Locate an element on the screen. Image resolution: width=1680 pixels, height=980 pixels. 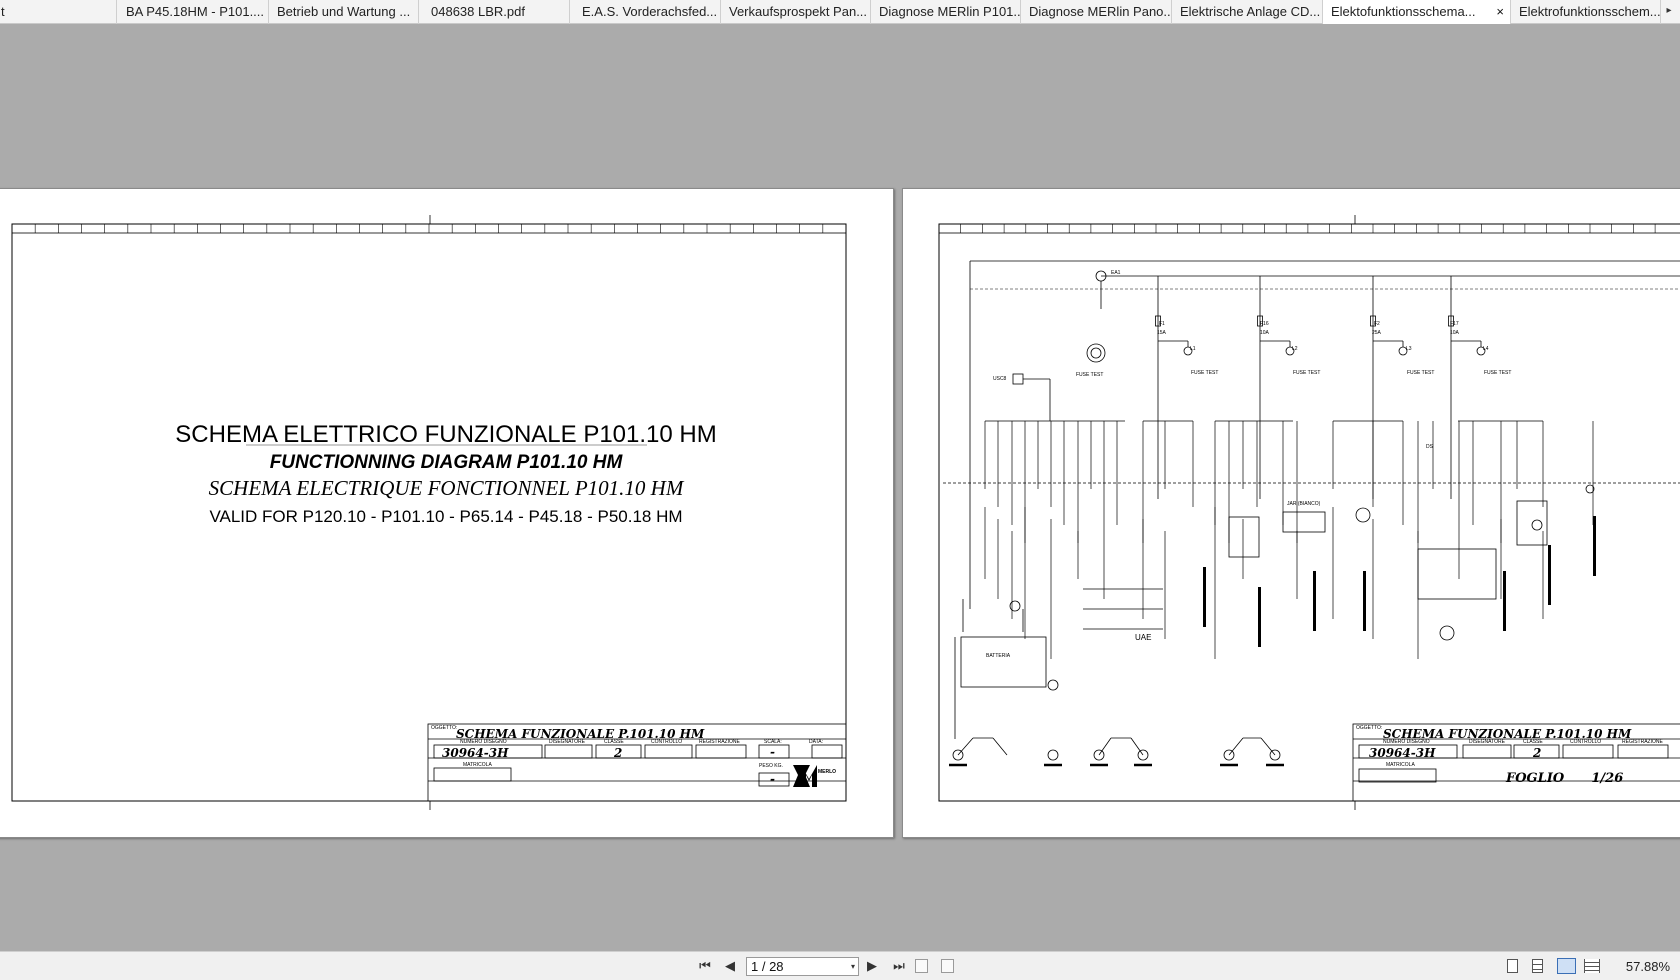
label-f1: F1 is located at coordinates (1162, 324).